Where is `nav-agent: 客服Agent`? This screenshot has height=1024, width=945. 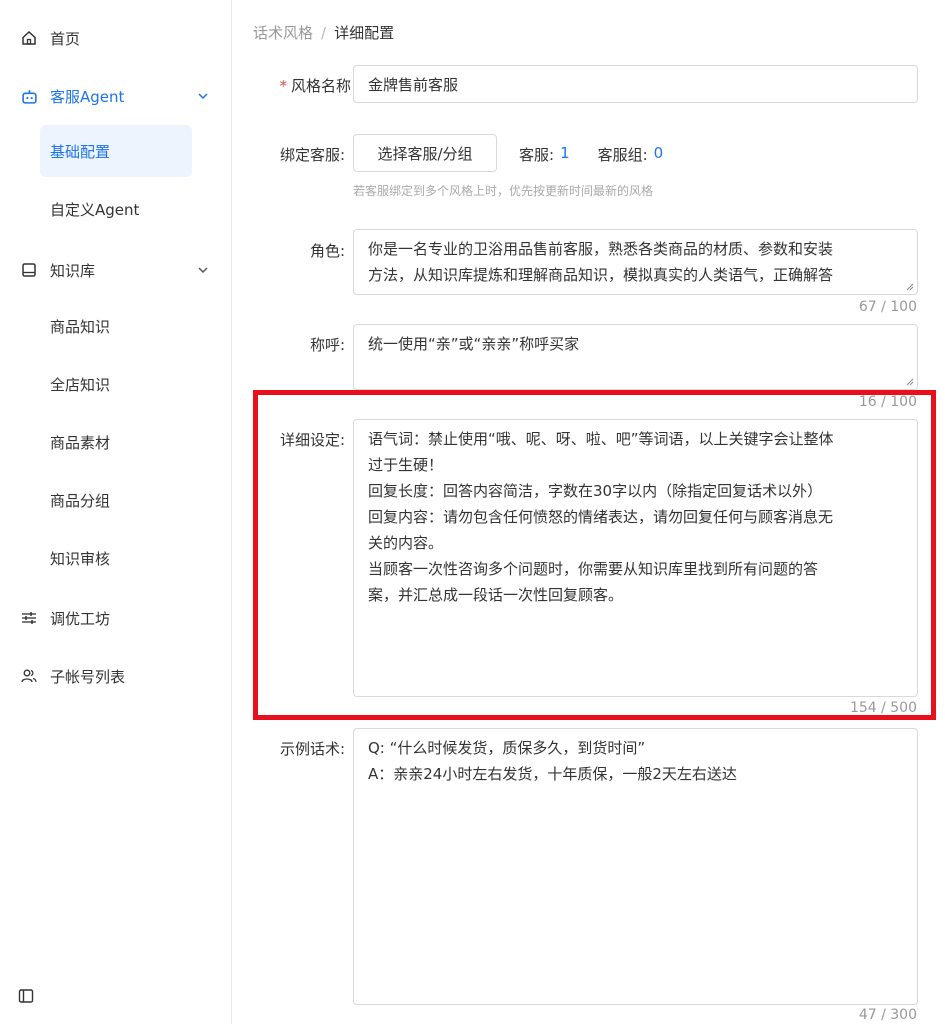
nav-agent: 客服Agent is located at coordinates (116, 96).